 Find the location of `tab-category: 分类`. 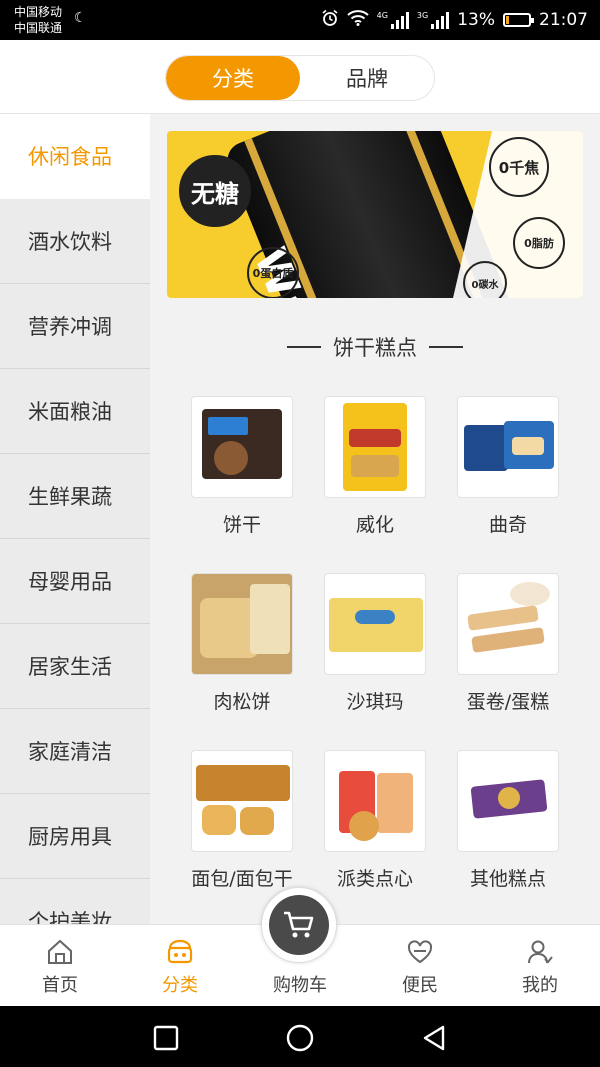

tab-category: 分类 is located at coordinates (233, 78).